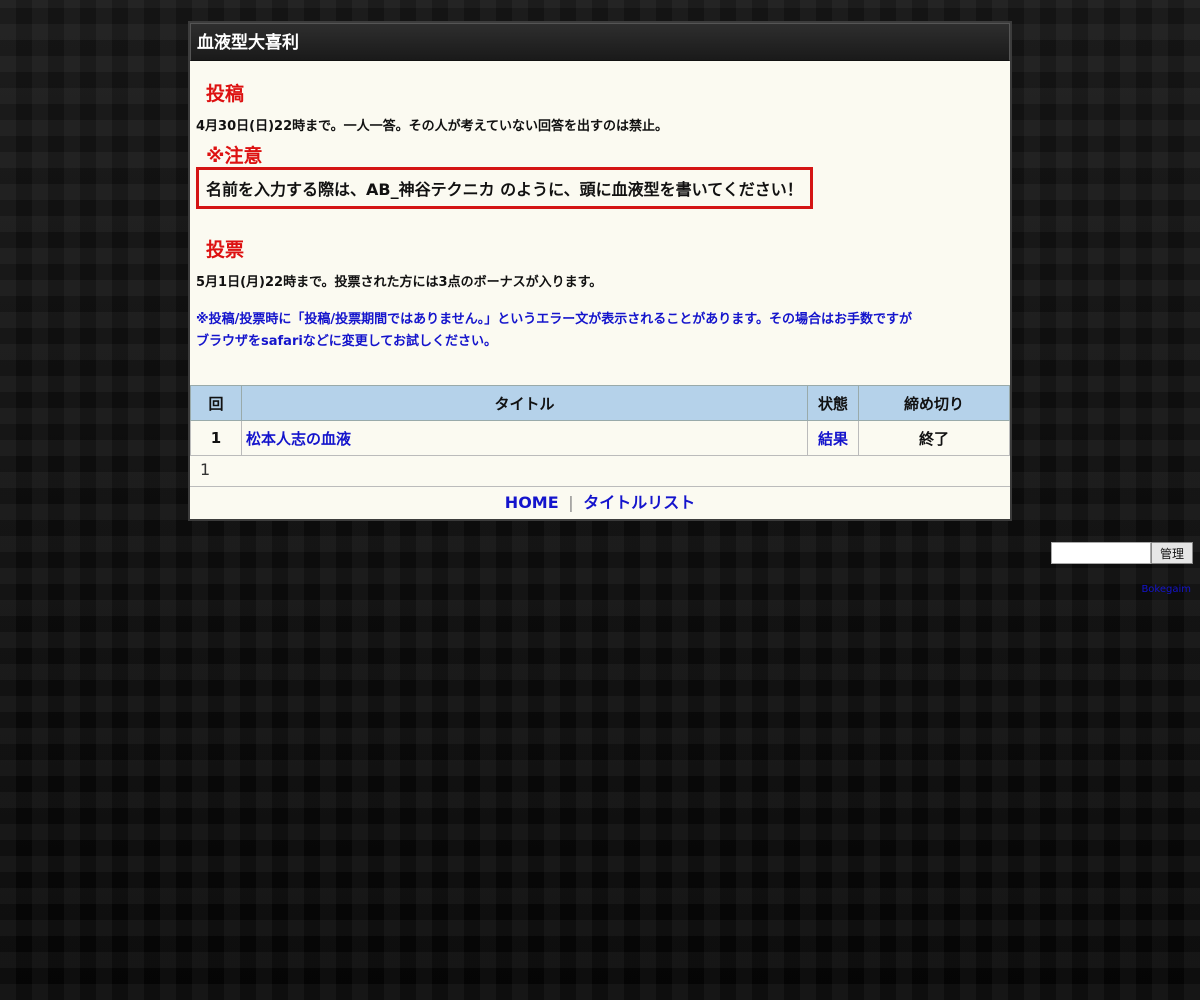  Describe the element at coordinates (1172, 553) in the screenshot. I see `admin-button: 管理` at that location.